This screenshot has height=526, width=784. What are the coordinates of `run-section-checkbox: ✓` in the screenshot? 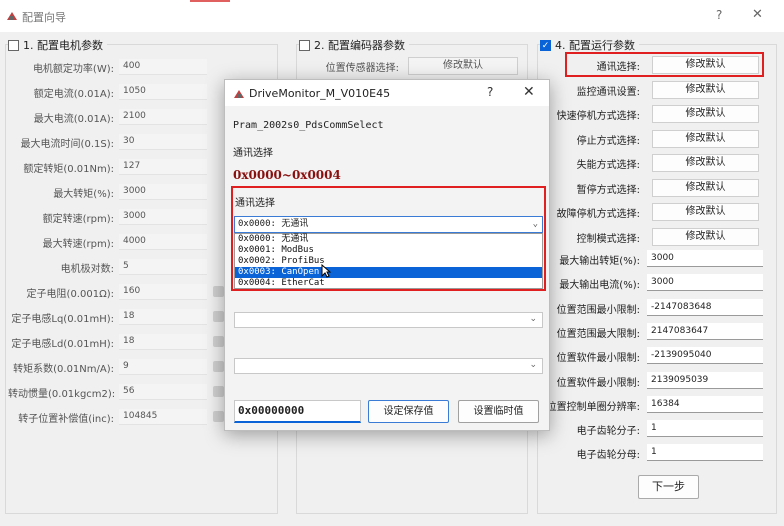 It's located at (545, 45).